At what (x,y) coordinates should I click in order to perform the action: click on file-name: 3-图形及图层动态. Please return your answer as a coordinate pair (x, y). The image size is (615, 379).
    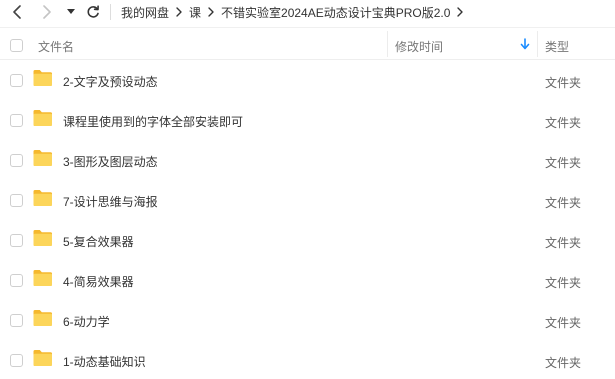
    Looking at the image, I should click on (110, 161).